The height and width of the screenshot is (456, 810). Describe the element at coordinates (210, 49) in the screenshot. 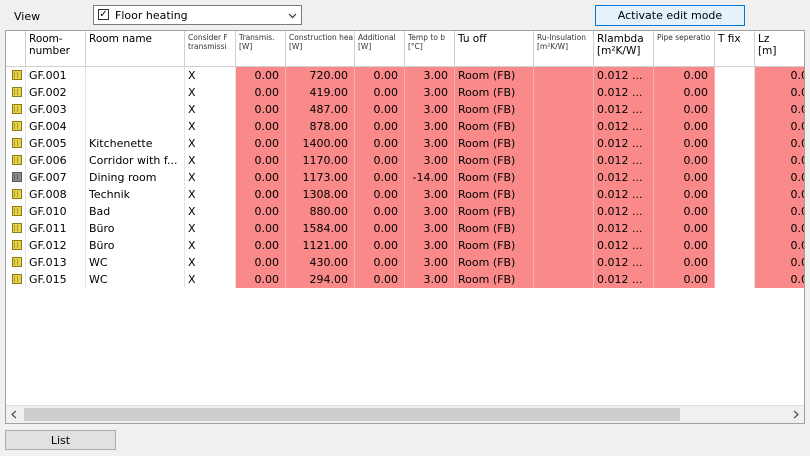

I see `header-consider-transmission: Consider F transmissi` at that location.